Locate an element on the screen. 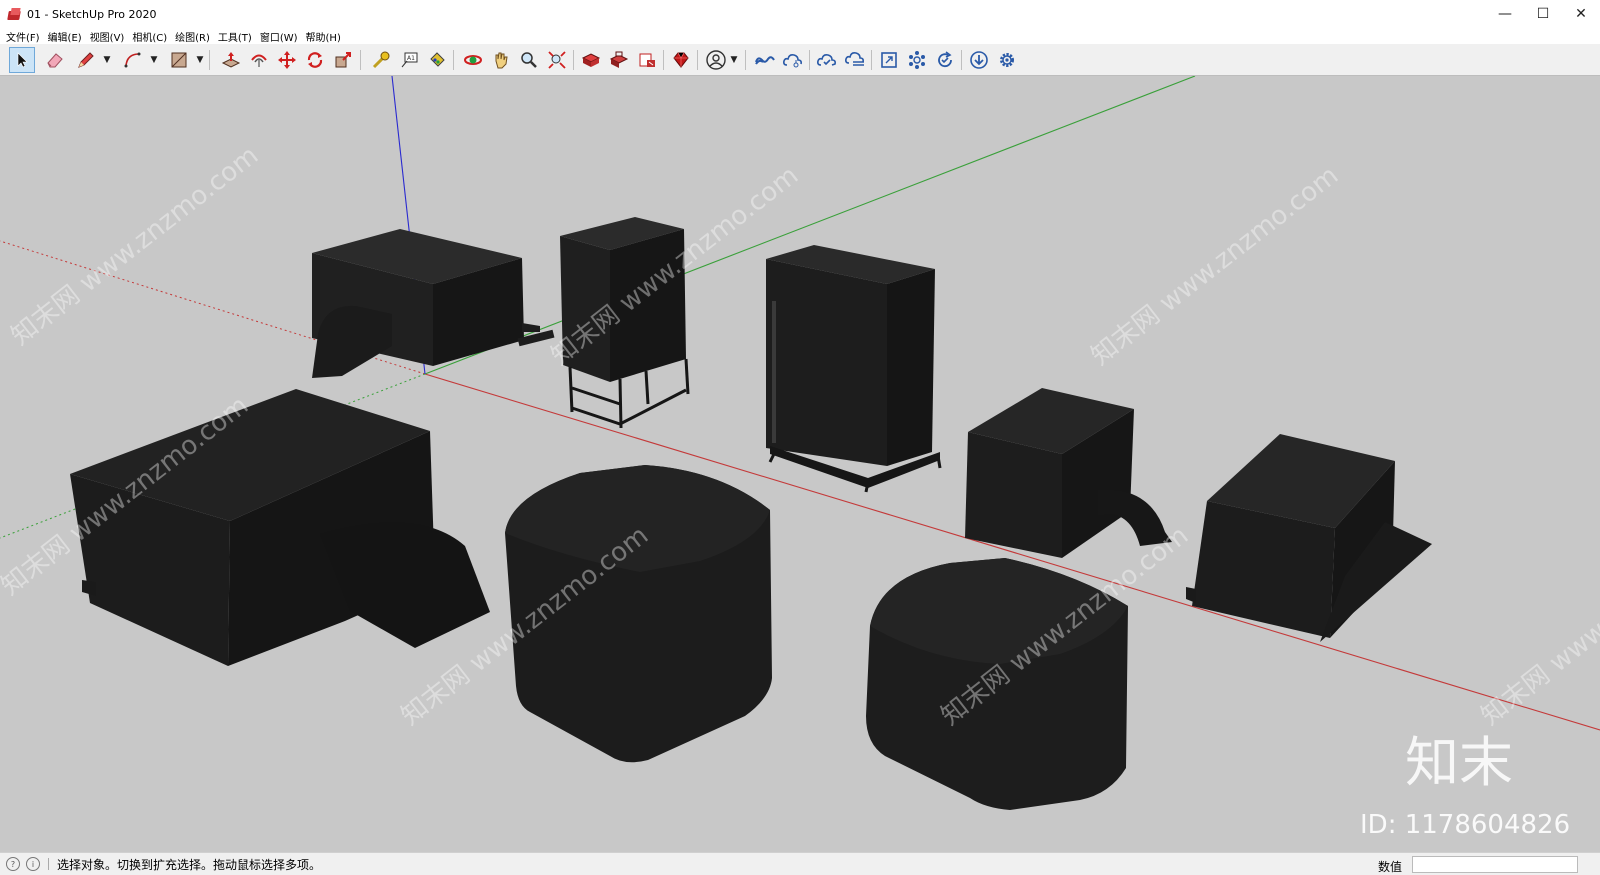 Image resolution: width=1600 pixels, height=875 pixels. zoom-icon is located at coordinates (529, 60).